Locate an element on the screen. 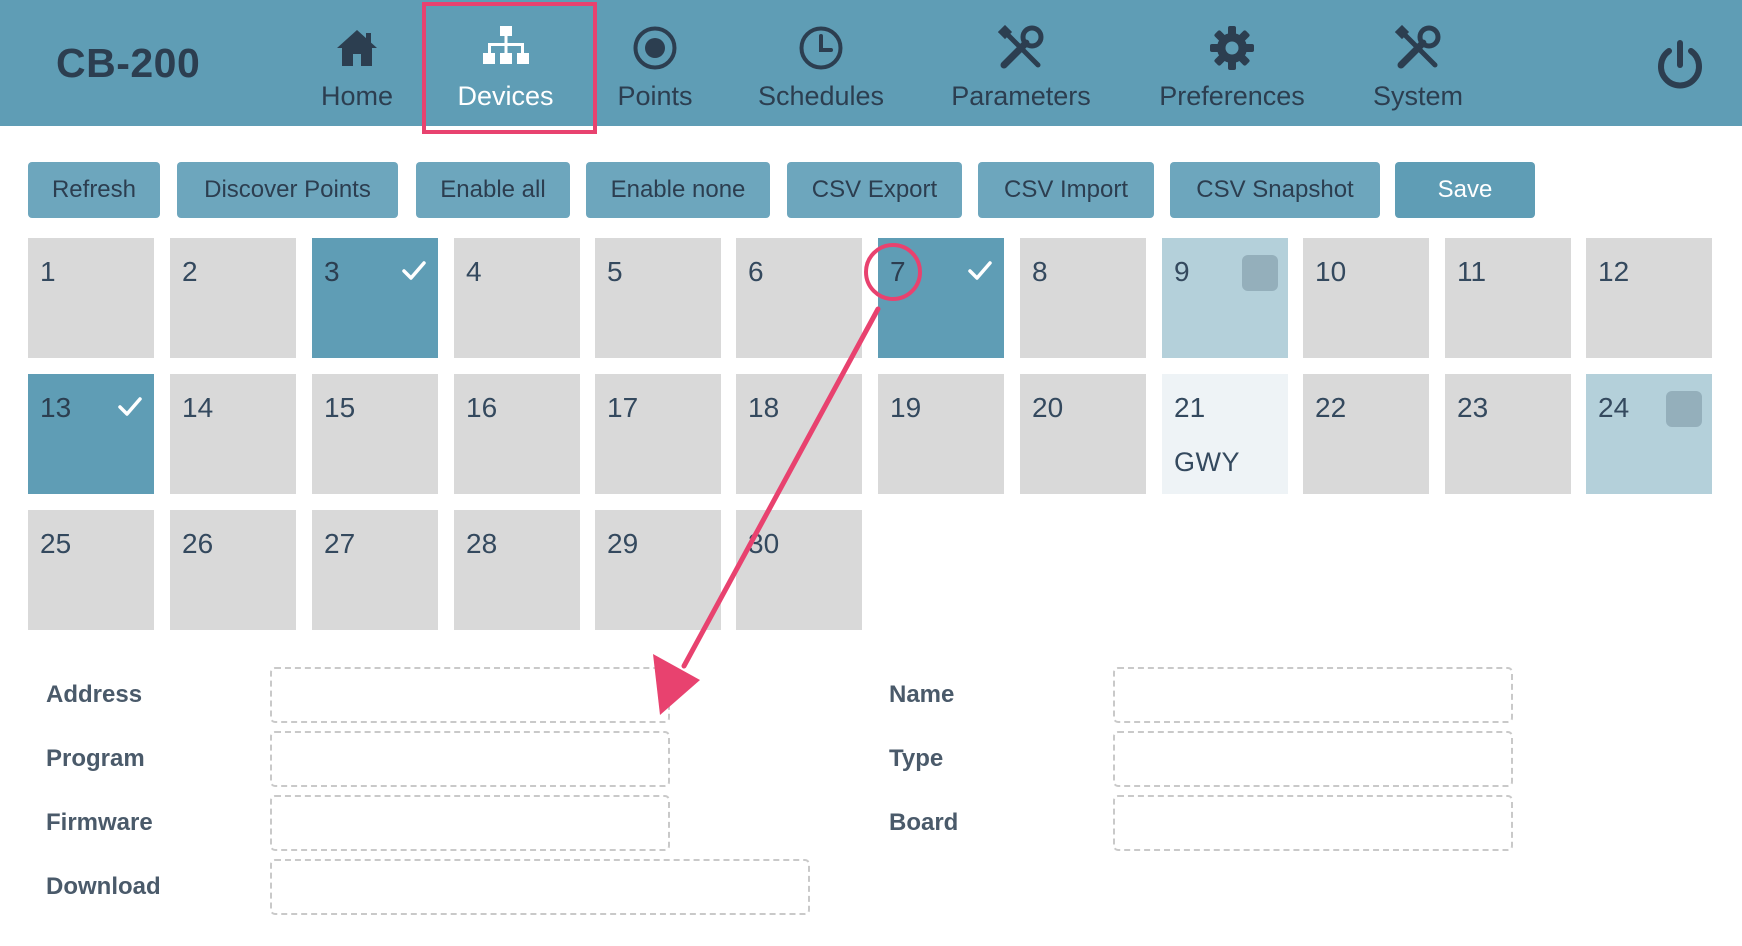 This screenshot has height=946, width=1742. gear-icon is located at coordinates (1232, 48).